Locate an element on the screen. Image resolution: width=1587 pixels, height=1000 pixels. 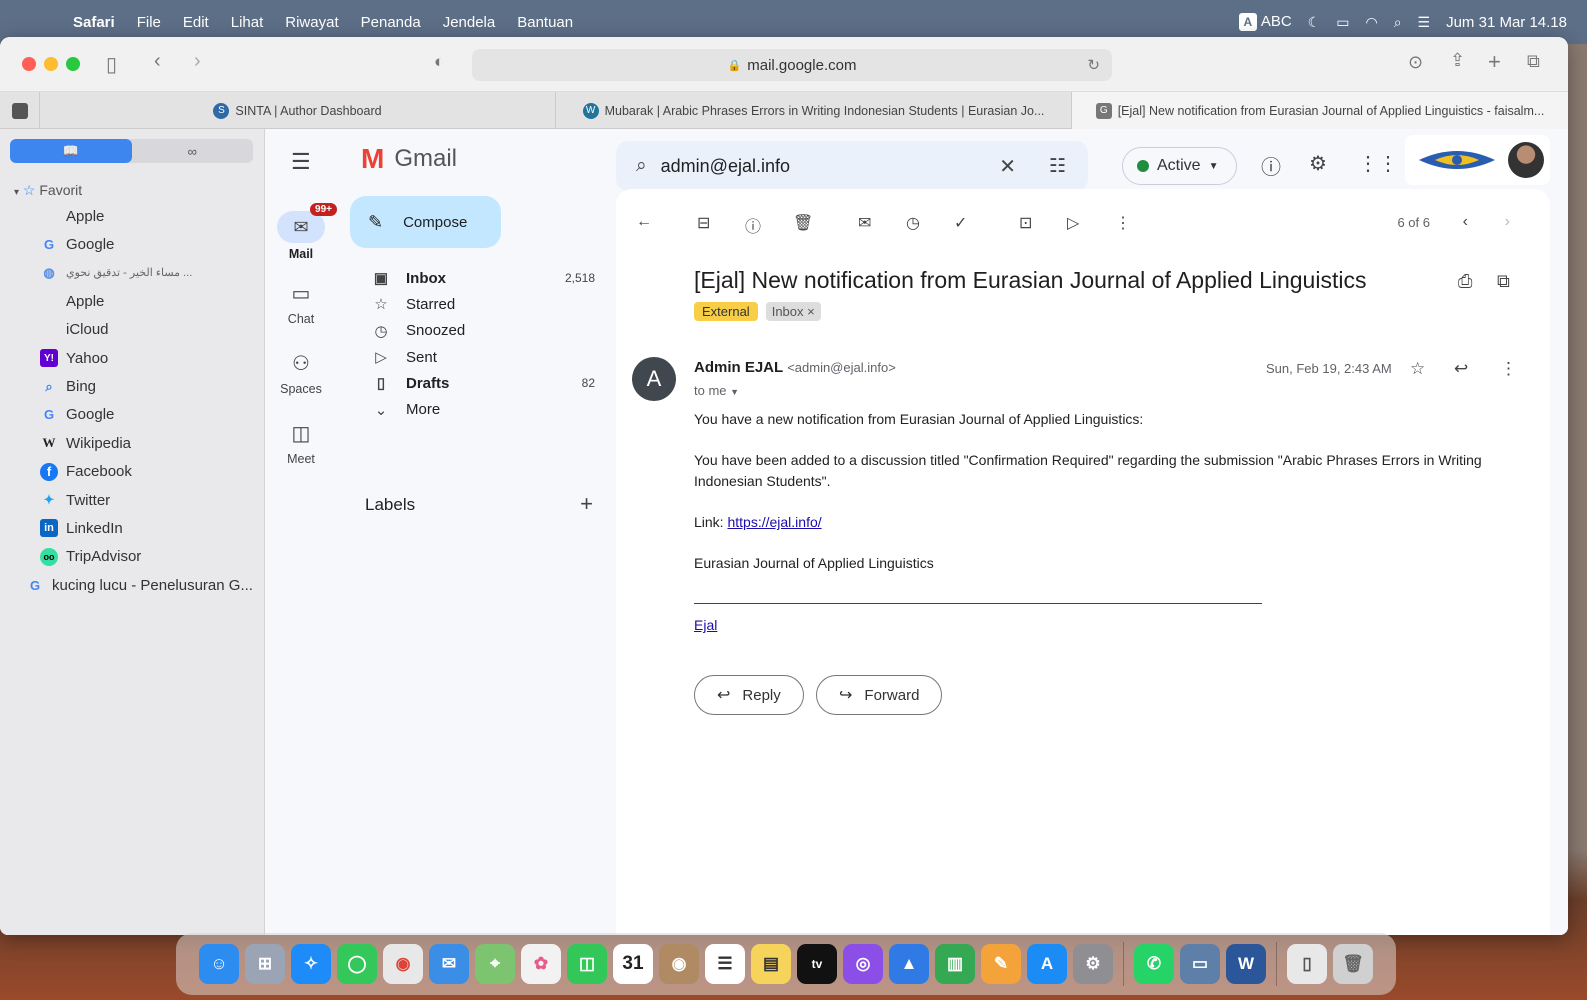
notes-icon: ▤ is located at coordinates (771, 964).